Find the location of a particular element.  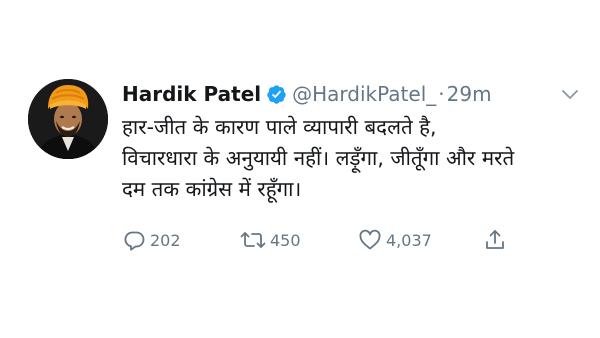

avatar is located at coordinates (68, 119).